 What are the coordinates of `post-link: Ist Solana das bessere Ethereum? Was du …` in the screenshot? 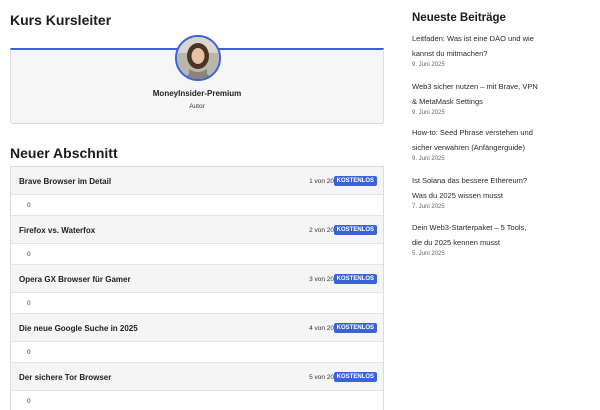 It's located at (502, 188).